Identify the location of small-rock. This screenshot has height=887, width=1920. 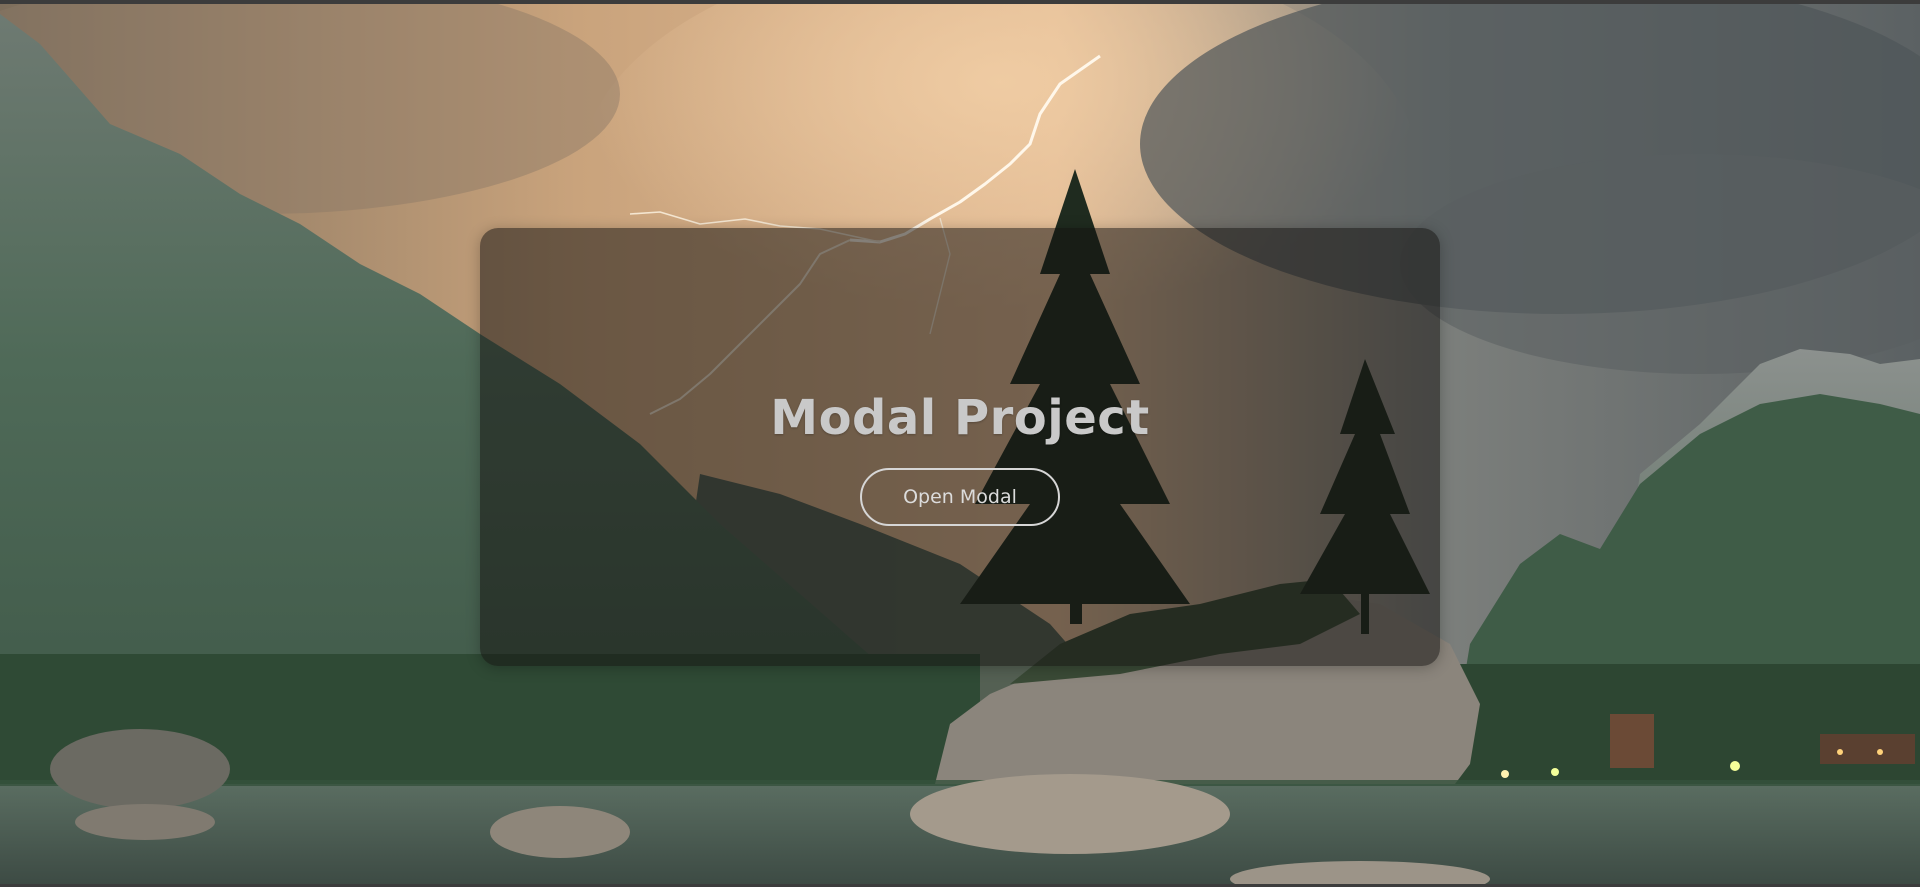
(560, 832).